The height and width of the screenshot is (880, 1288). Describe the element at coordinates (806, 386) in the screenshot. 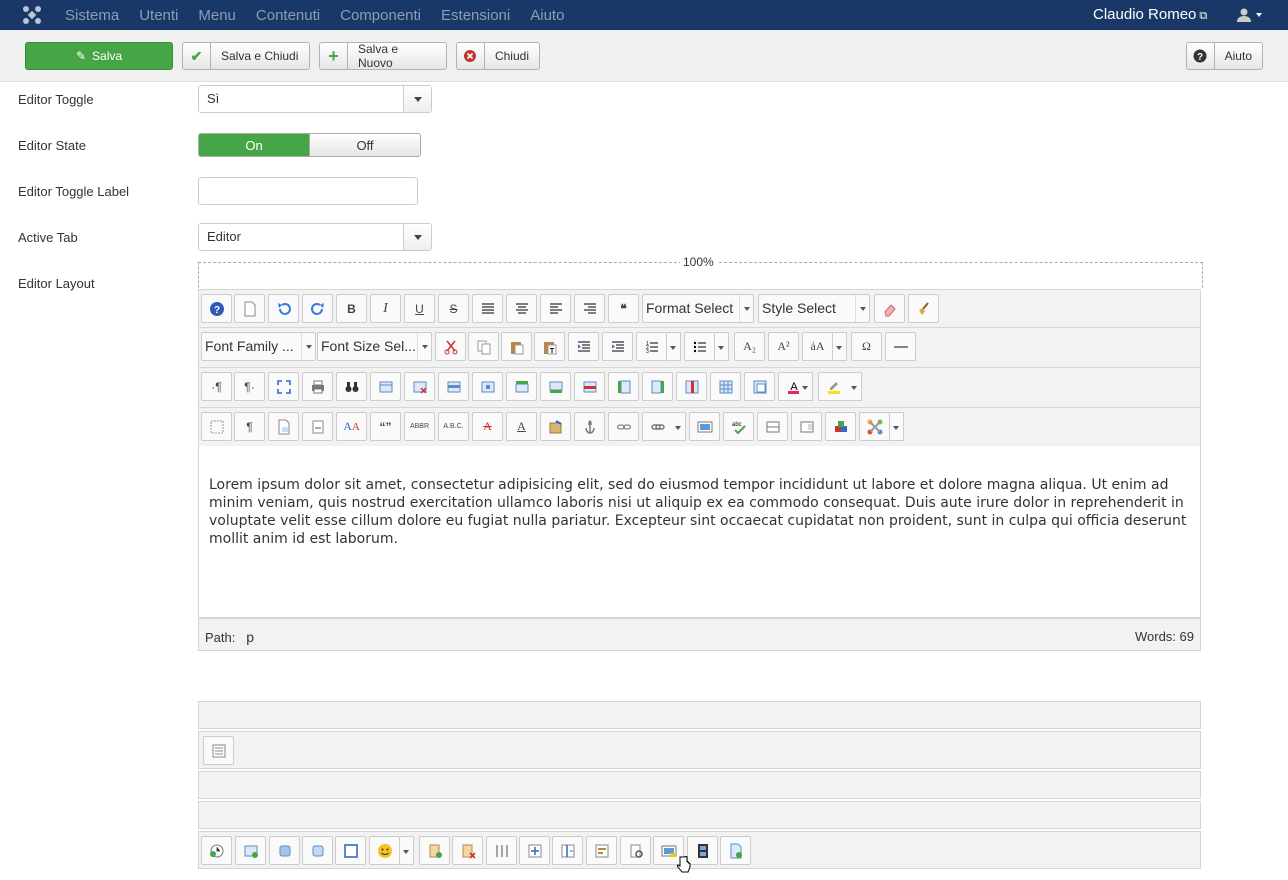

I see `text-color-dropdown` at that location.